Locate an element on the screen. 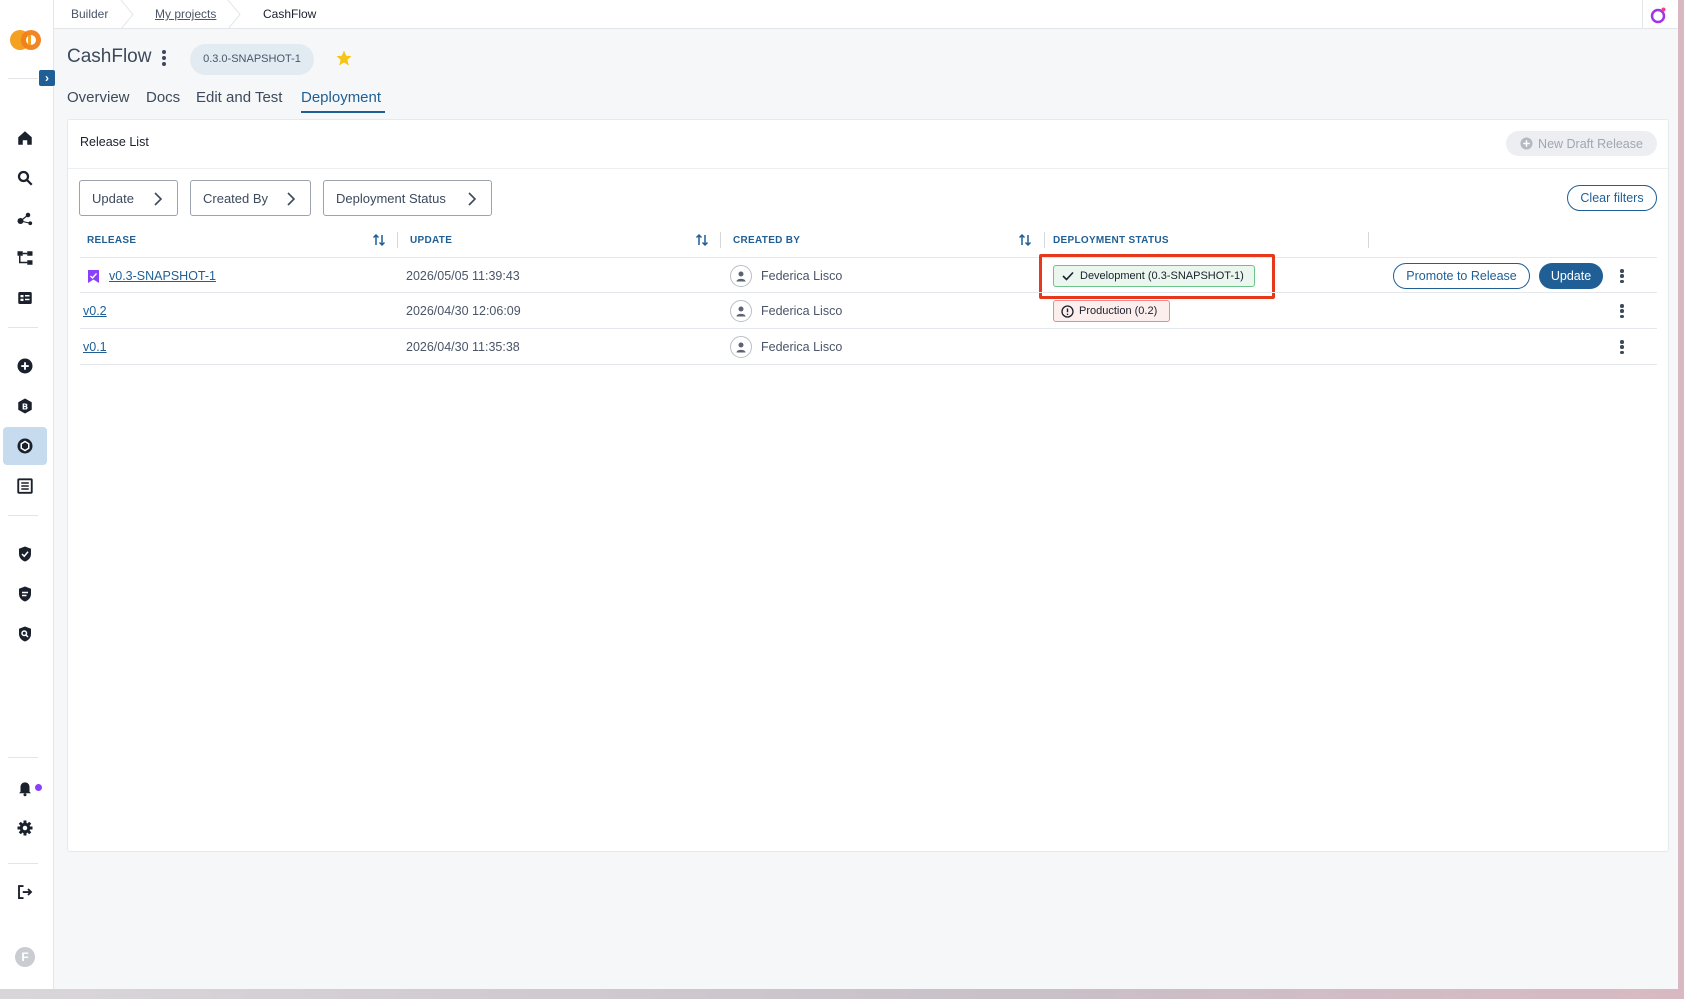  nav-audit is located at coordinates (25, 634).